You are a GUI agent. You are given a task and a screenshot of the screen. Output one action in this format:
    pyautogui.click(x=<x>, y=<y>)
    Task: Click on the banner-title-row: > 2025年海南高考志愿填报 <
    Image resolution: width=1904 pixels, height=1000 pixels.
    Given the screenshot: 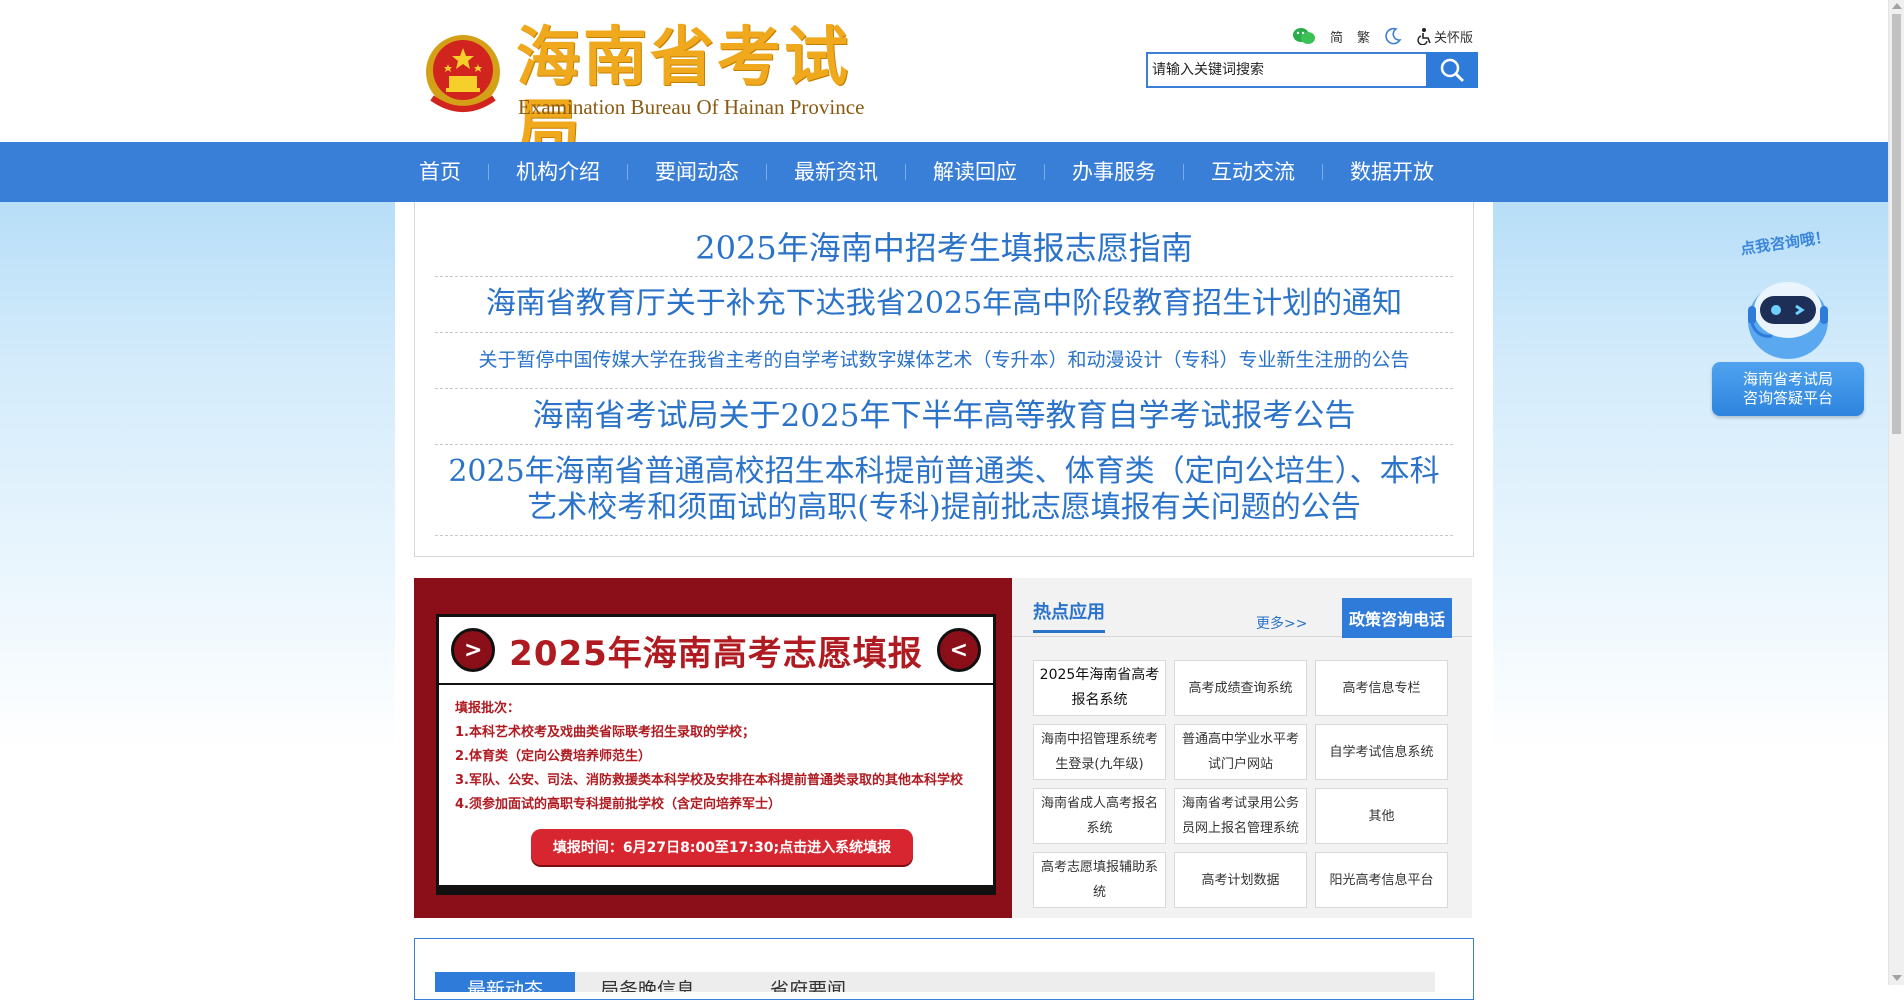 What is the action you would take?
    pyautogui.click(x=716, y=651)
    